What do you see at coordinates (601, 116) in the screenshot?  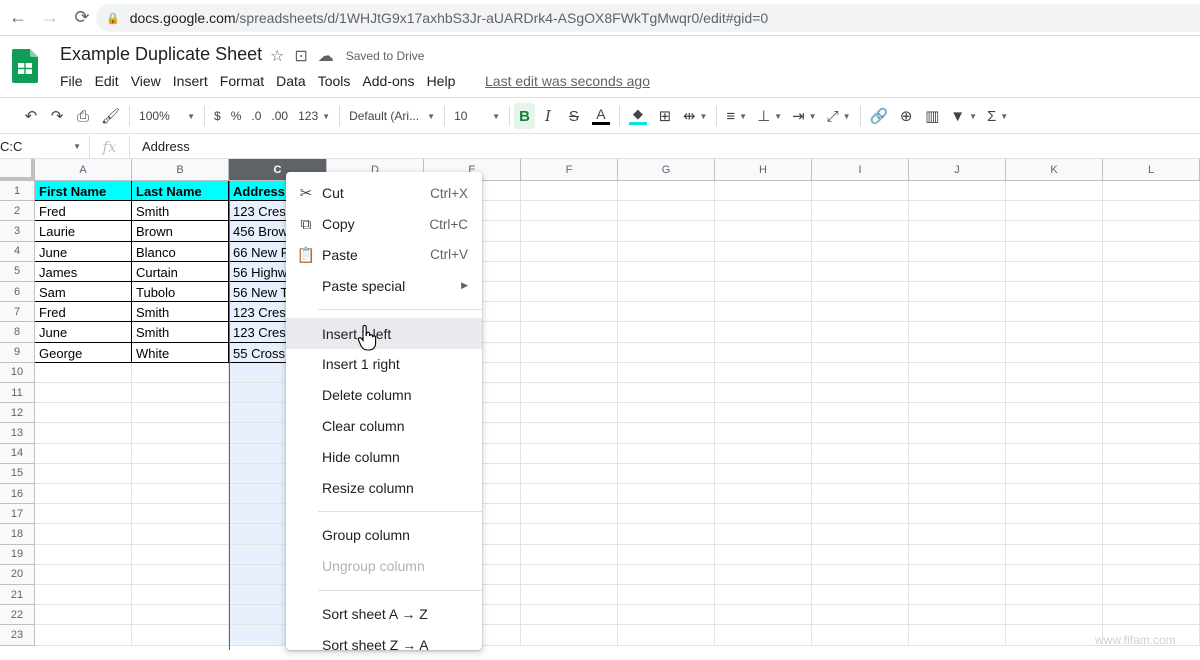 I see `text-color-button: A` at bounding box center [601, 116].